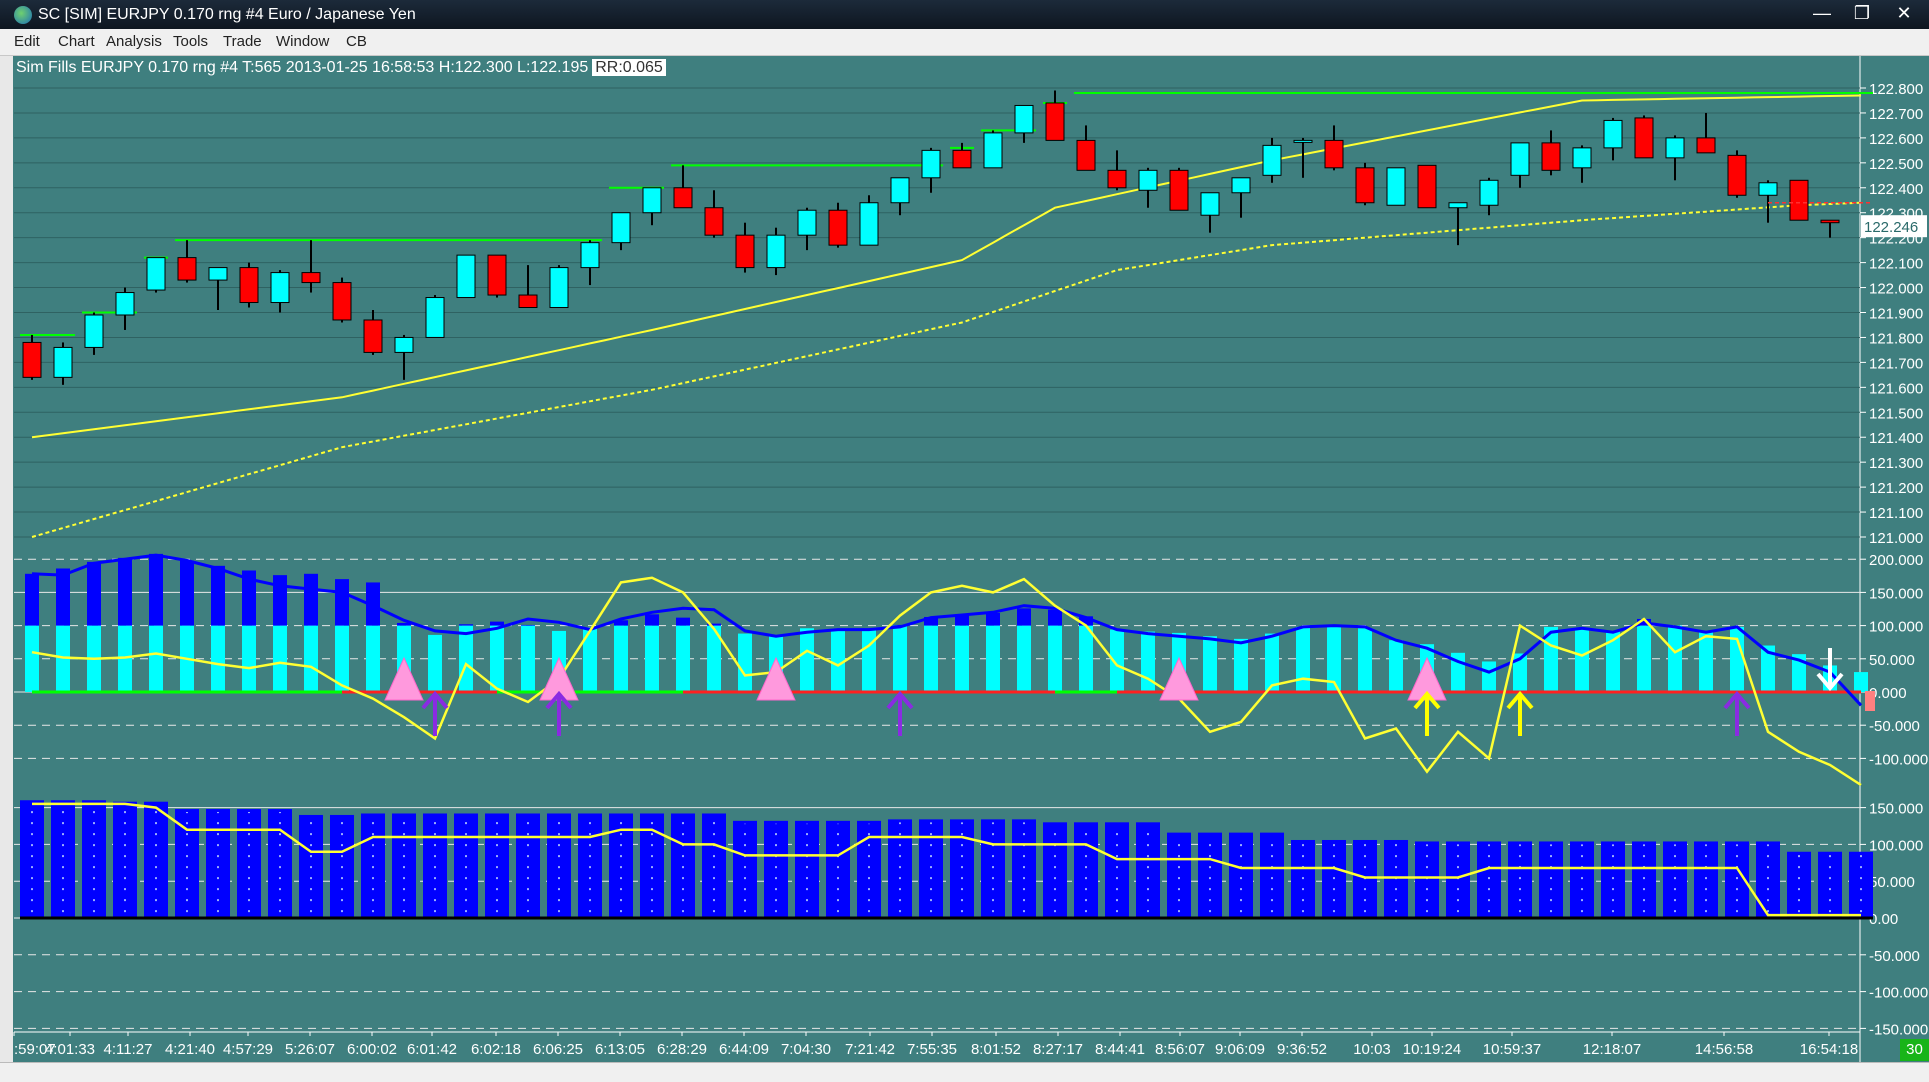  I want to click on close-button: ✕, so click(1904, 13).